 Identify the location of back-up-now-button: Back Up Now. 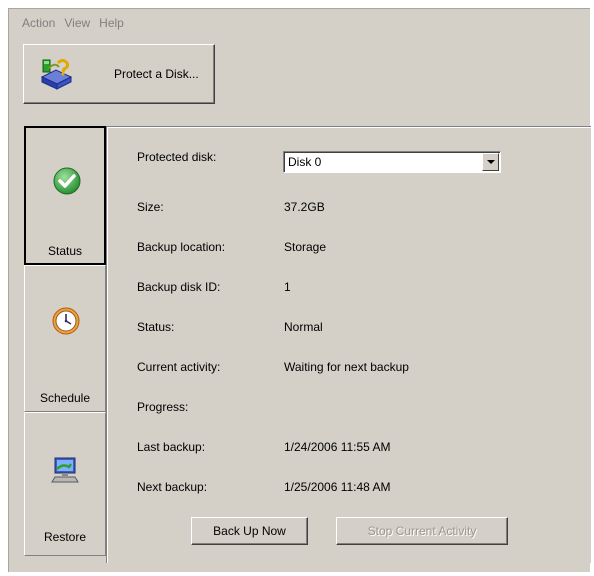
(249, 531).